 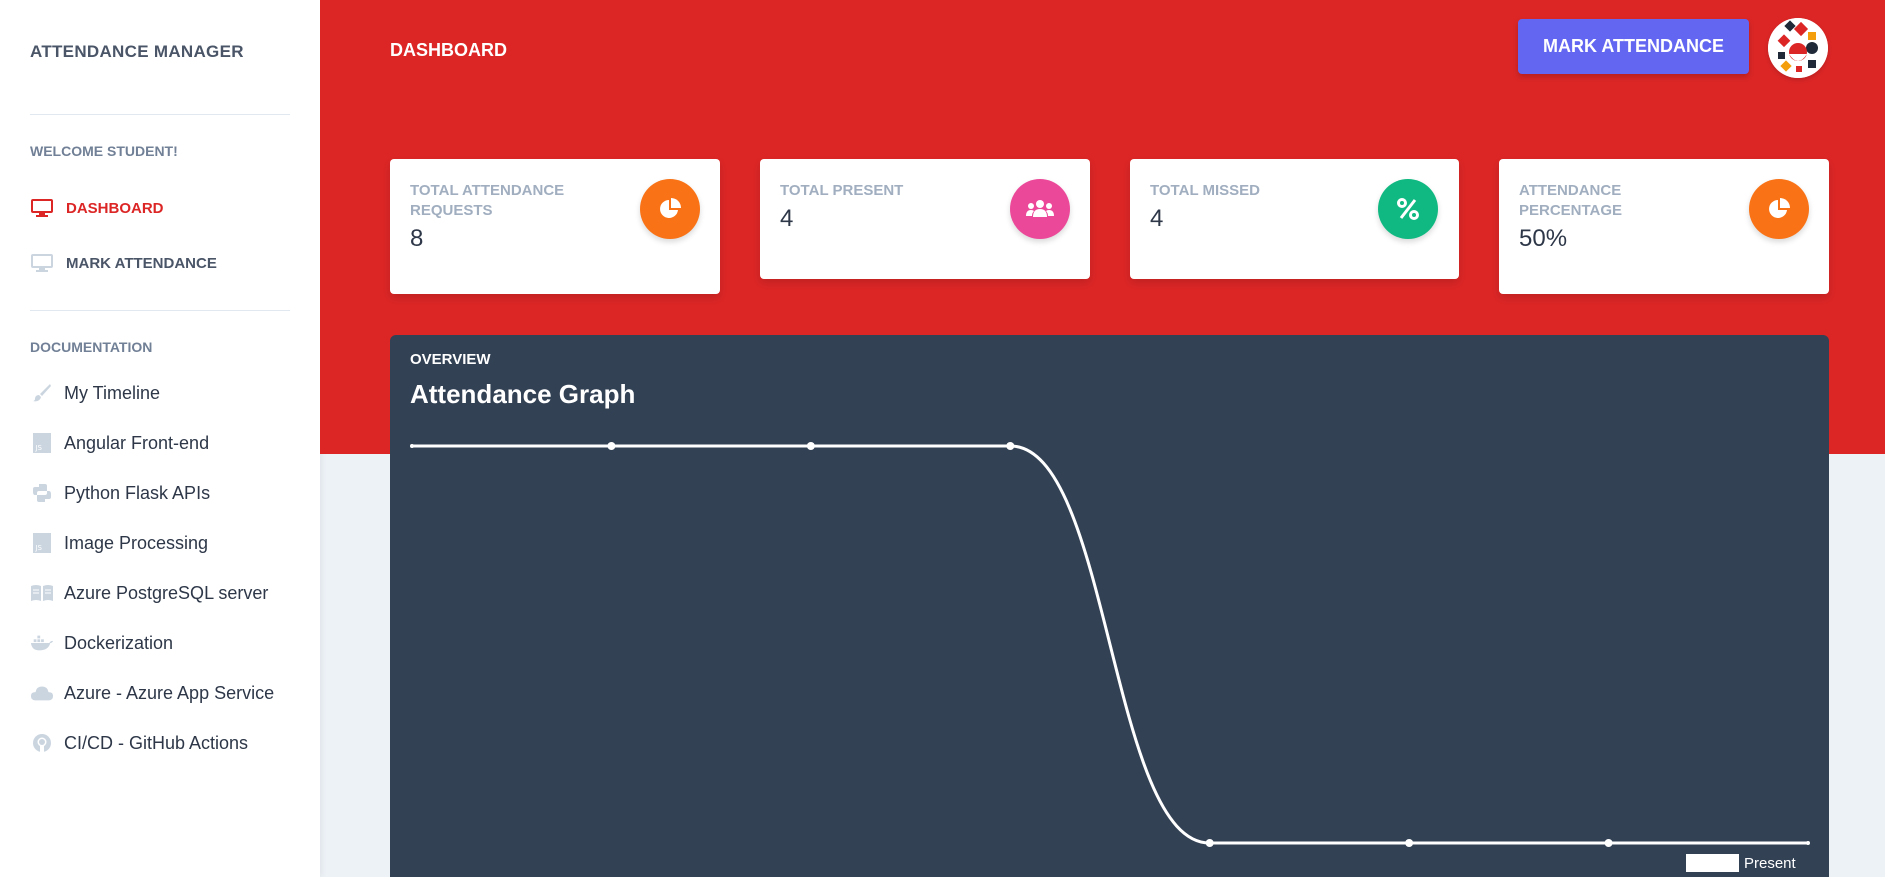 I want to click on doc-item-label: Image Processing, so click(x=136, y=542).